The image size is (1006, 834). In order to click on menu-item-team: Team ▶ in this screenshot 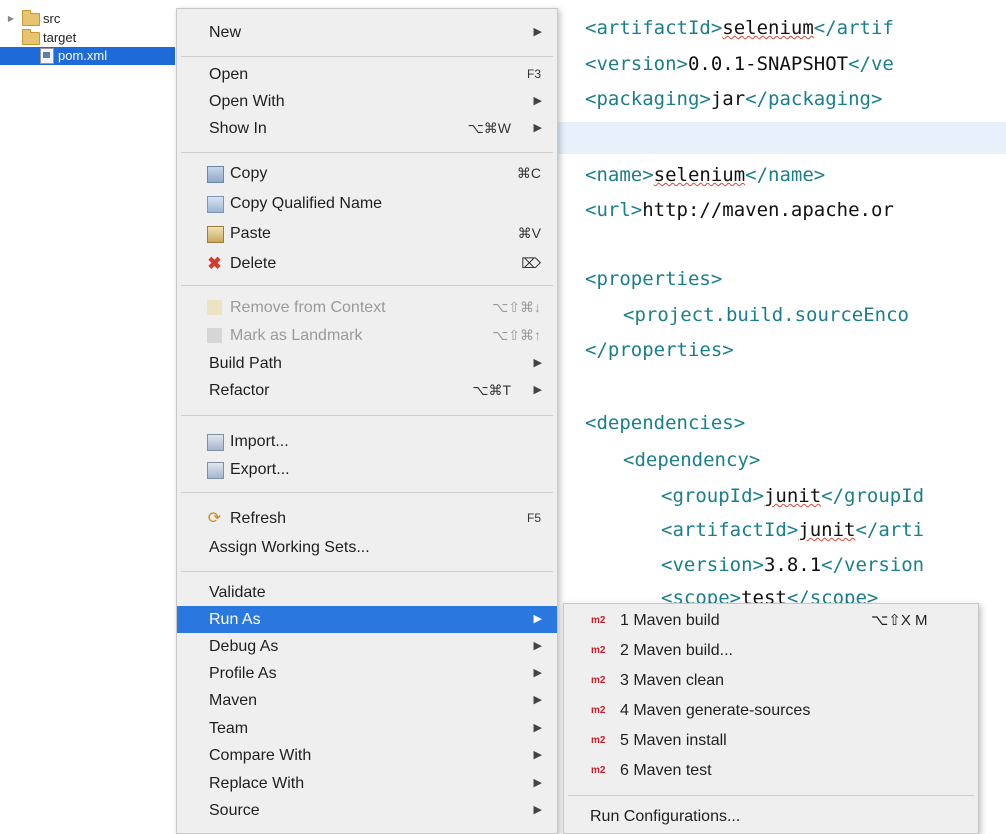, I will do `click(367, 728)`.